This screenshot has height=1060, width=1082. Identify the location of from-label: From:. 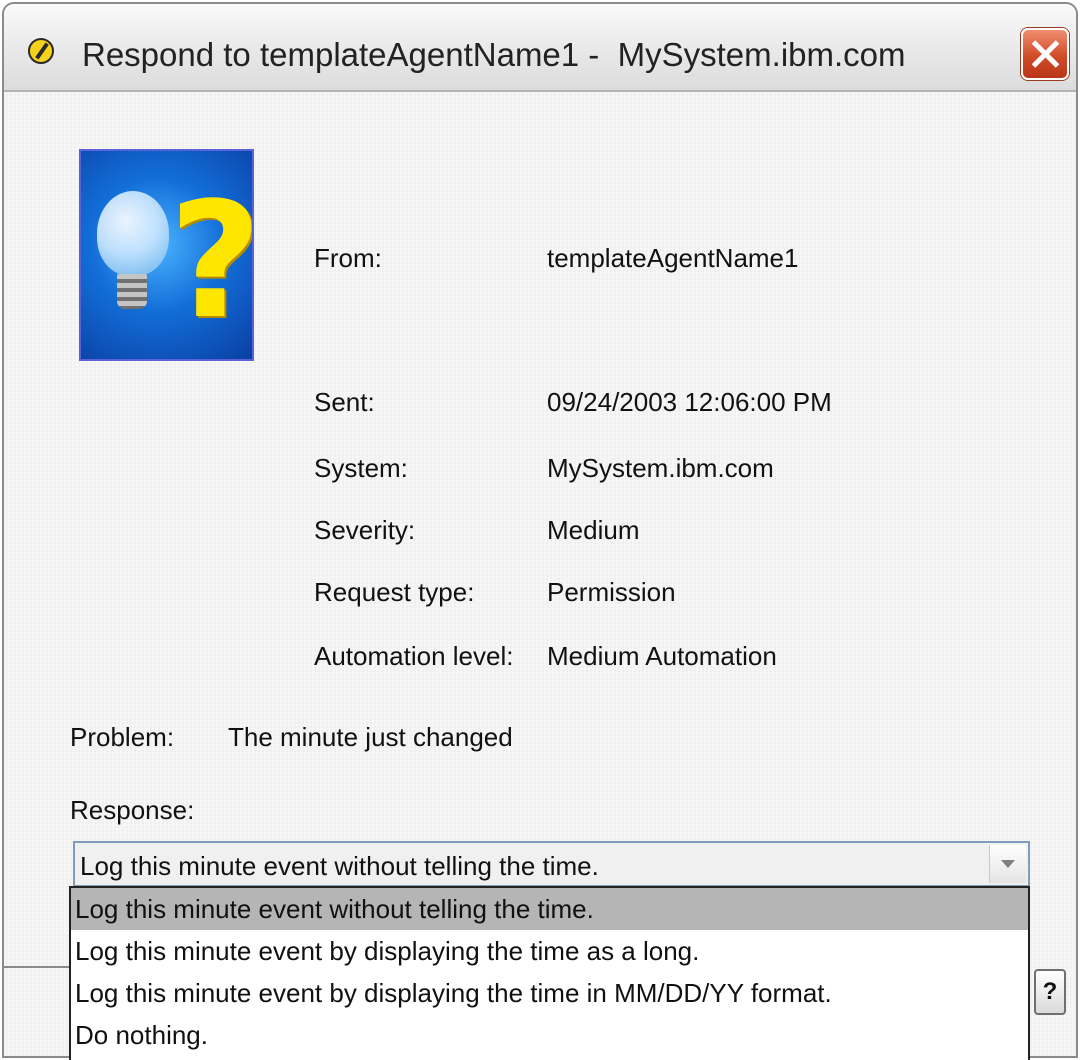
(348, 258).